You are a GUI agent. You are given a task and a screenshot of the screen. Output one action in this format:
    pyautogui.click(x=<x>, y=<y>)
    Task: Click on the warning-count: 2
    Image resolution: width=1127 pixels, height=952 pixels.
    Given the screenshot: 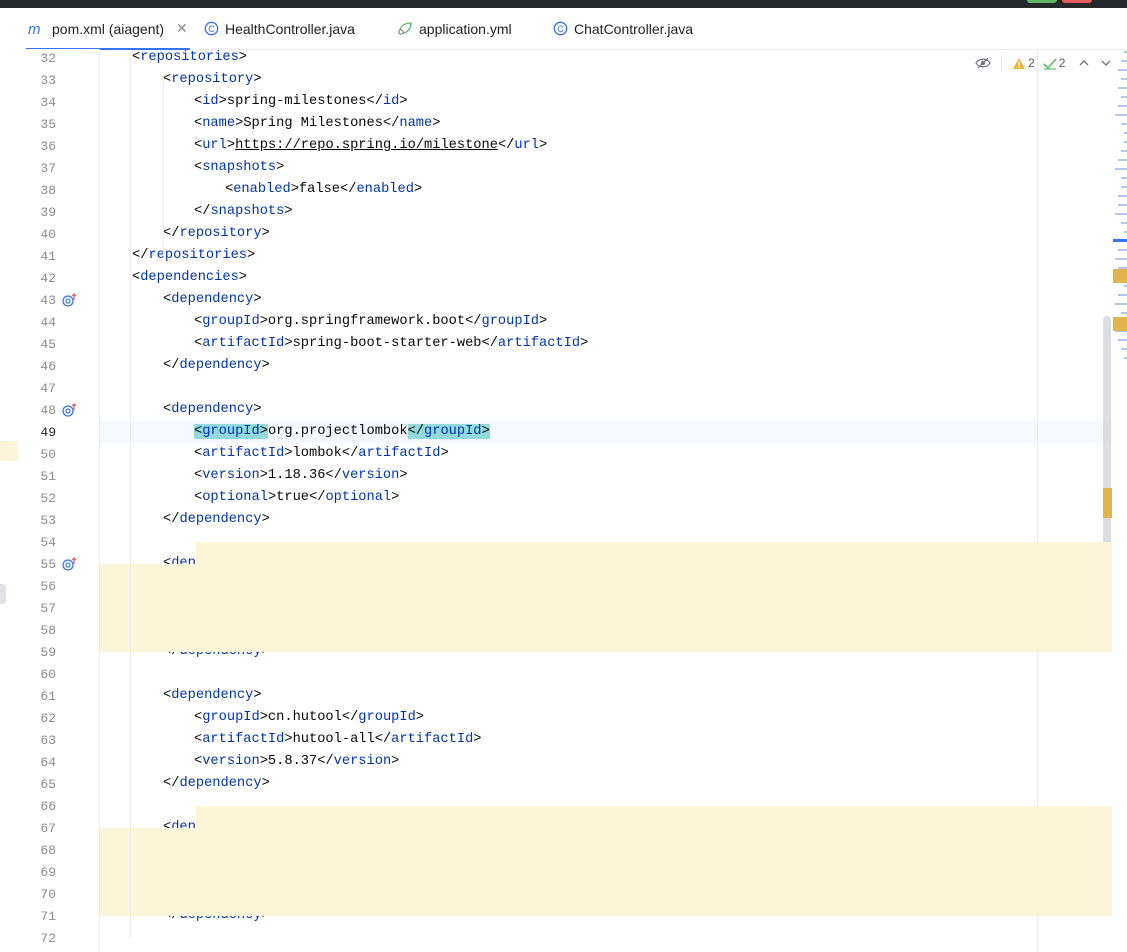 What is the action you would take?
    pyautogui.click(x=1031, y=63)
    